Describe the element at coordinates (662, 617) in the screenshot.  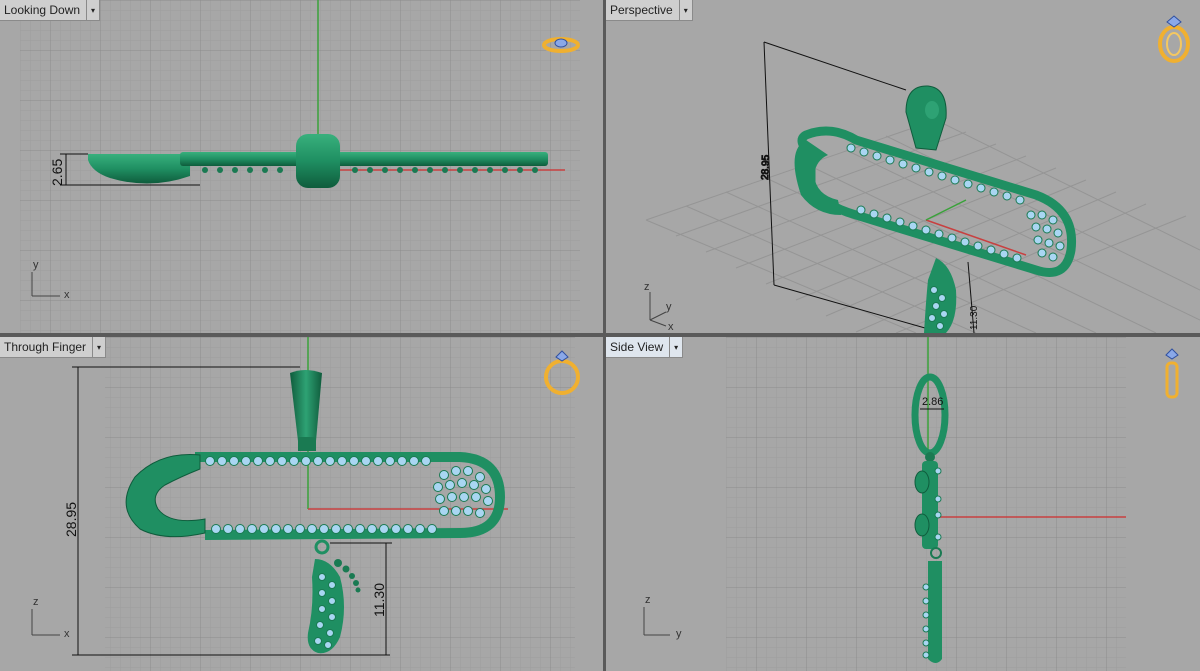
I see `axis-gizmo: z y` at that location.